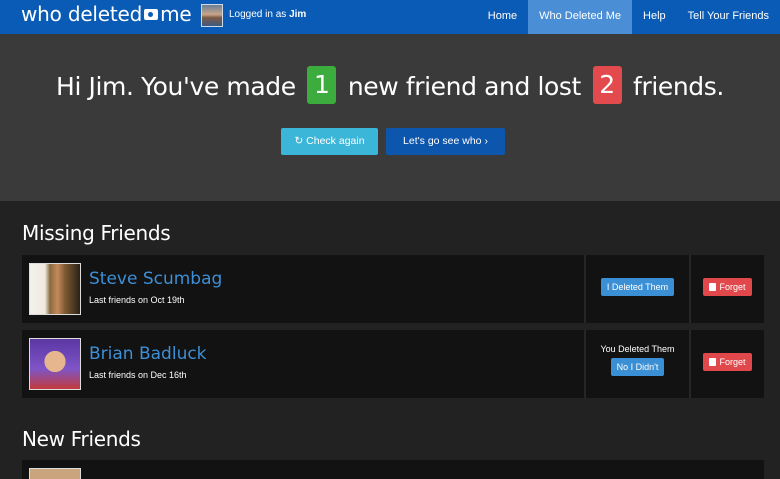  What do you see at coordinates (484, 141) in the screenshot?
I see `chevron-right-icon: ›` at bounding box center [484, 141].